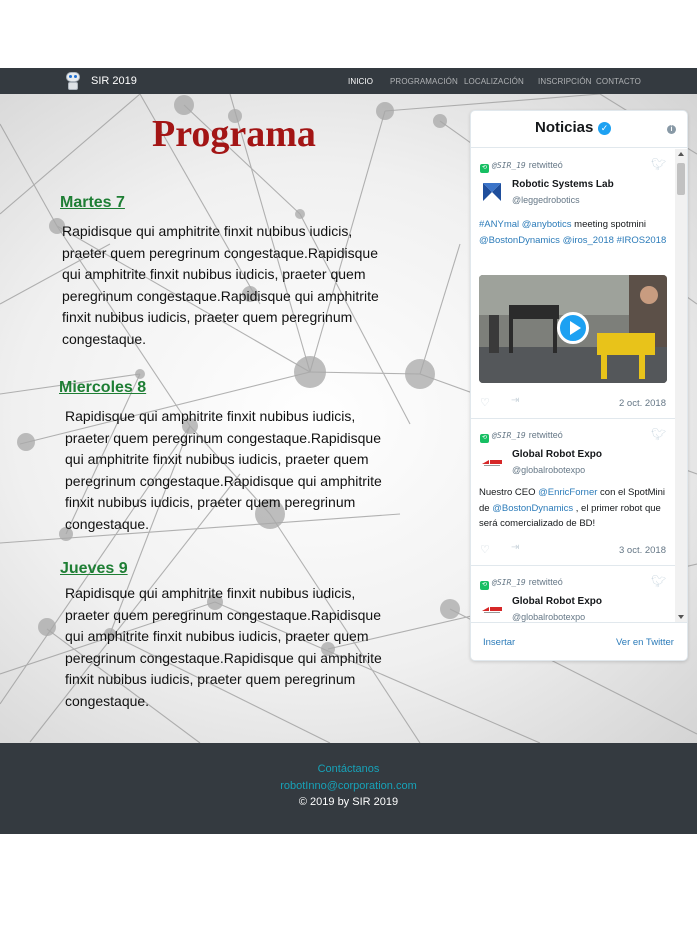 The height and width of the screenshot is (935, 697). I want to click on widget-header: Noticias ✓ i, so click(579, 129).